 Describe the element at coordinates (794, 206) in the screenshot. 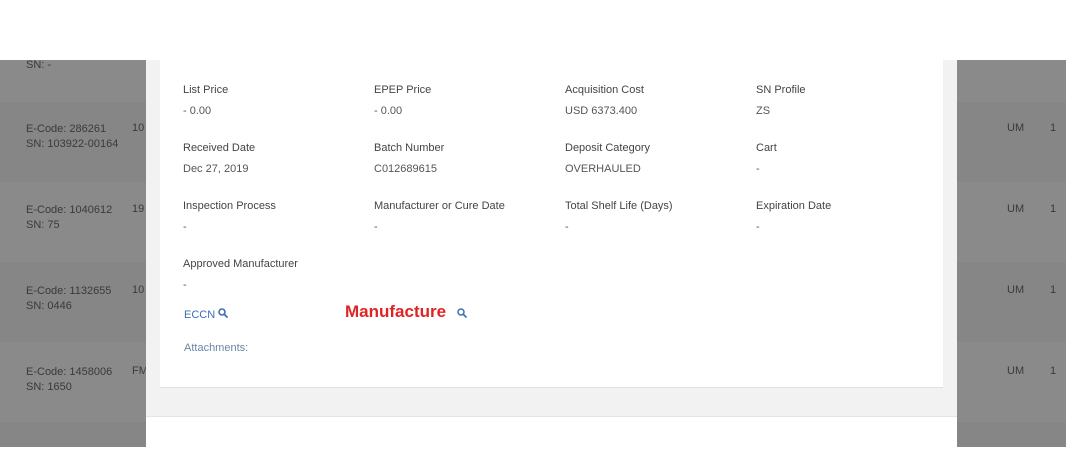

I see `field-label: Expiration Date` at that location.